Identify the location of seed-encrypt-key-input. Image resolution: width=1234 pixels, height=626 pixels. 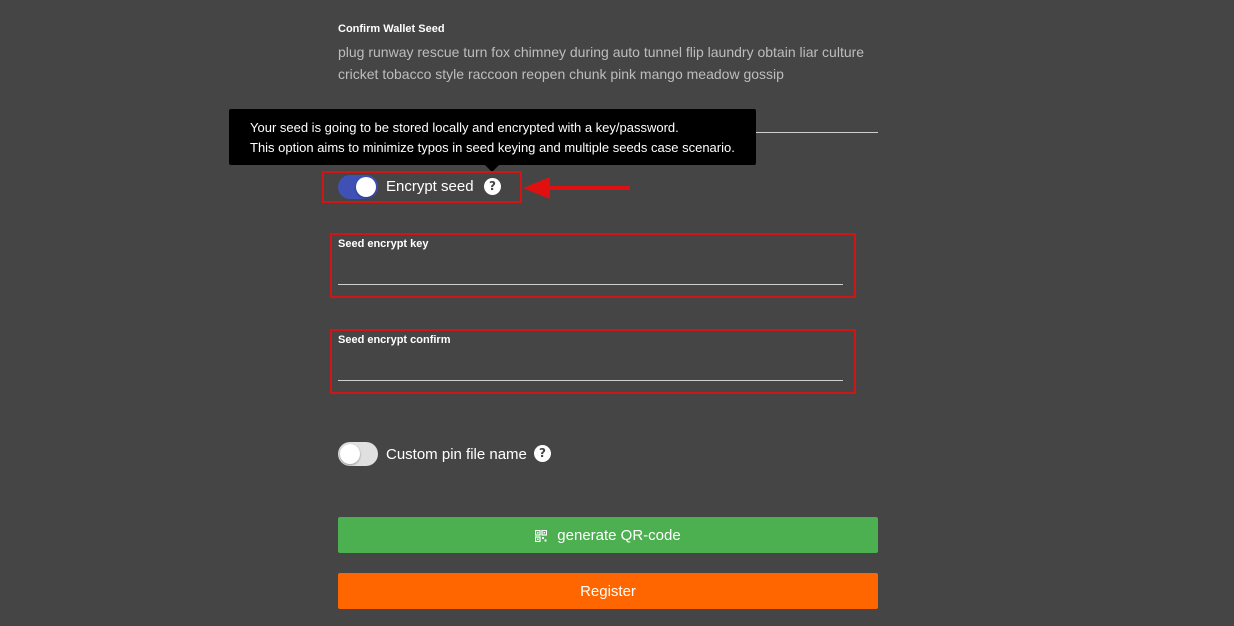
(590, 272).